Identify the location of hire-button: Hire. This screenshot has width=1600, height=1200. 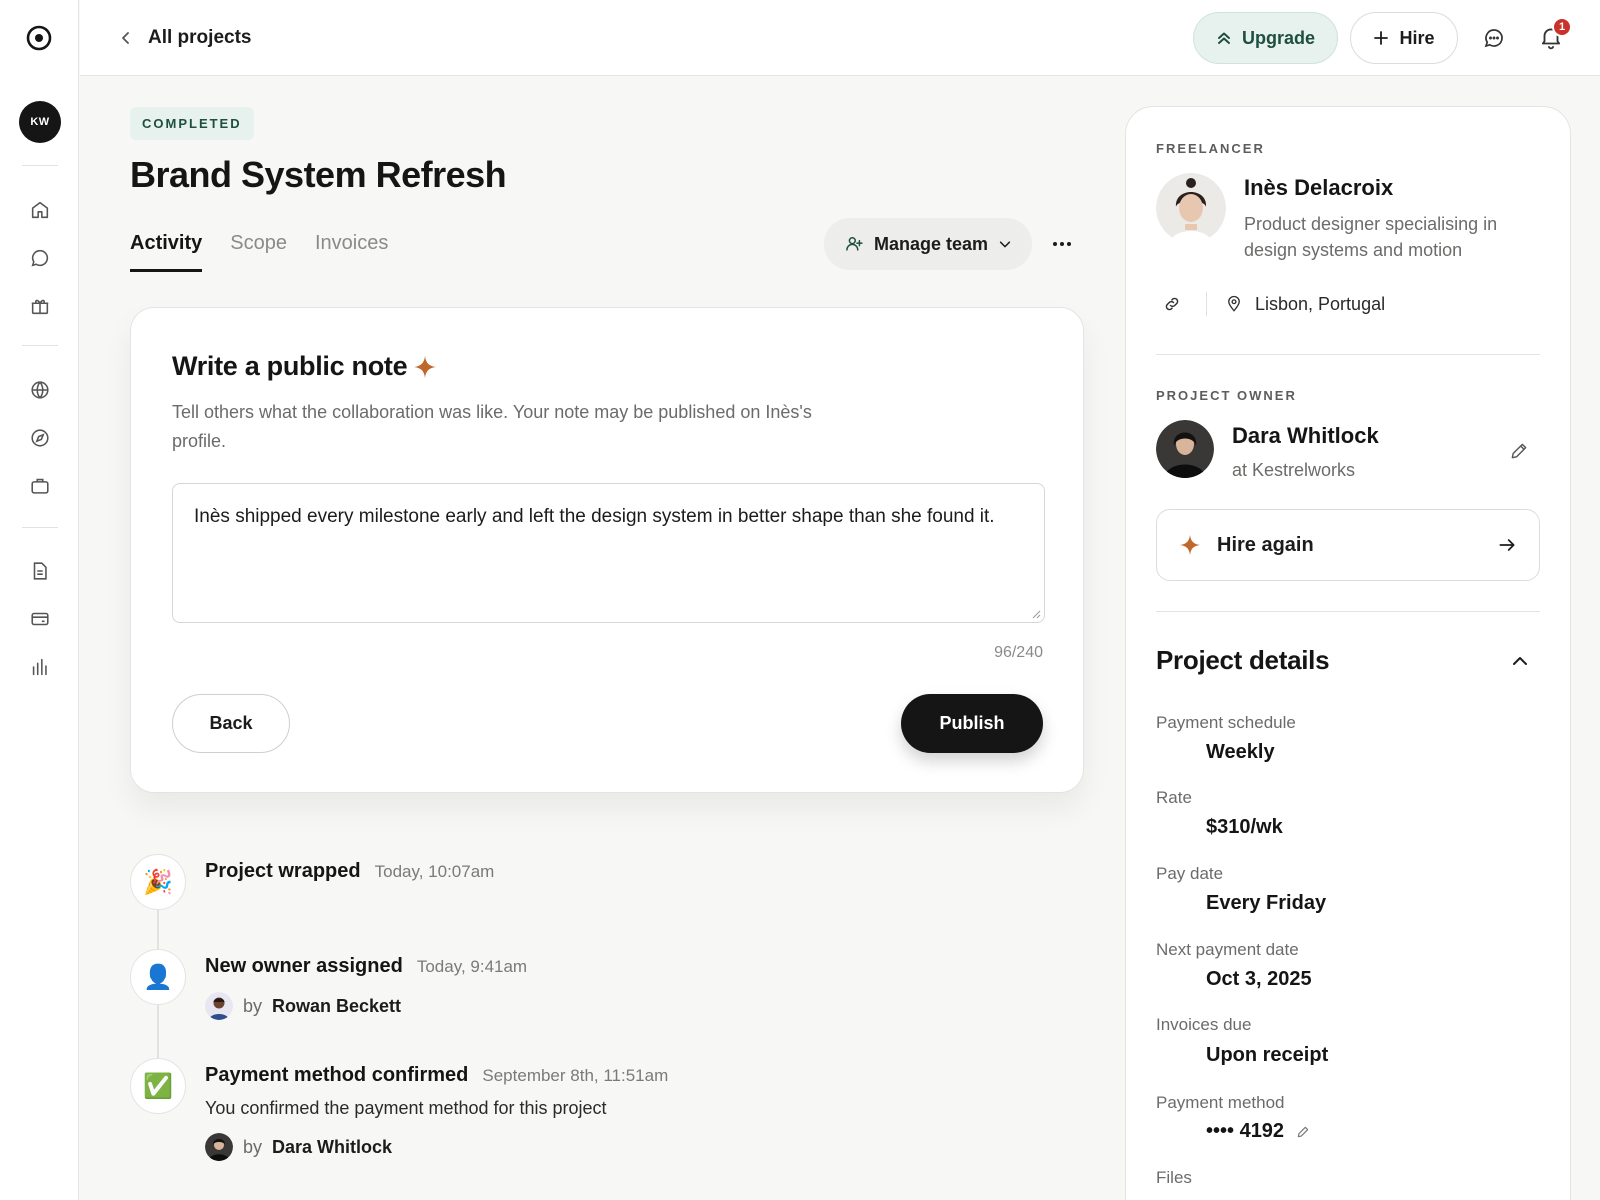
(1404, 38).